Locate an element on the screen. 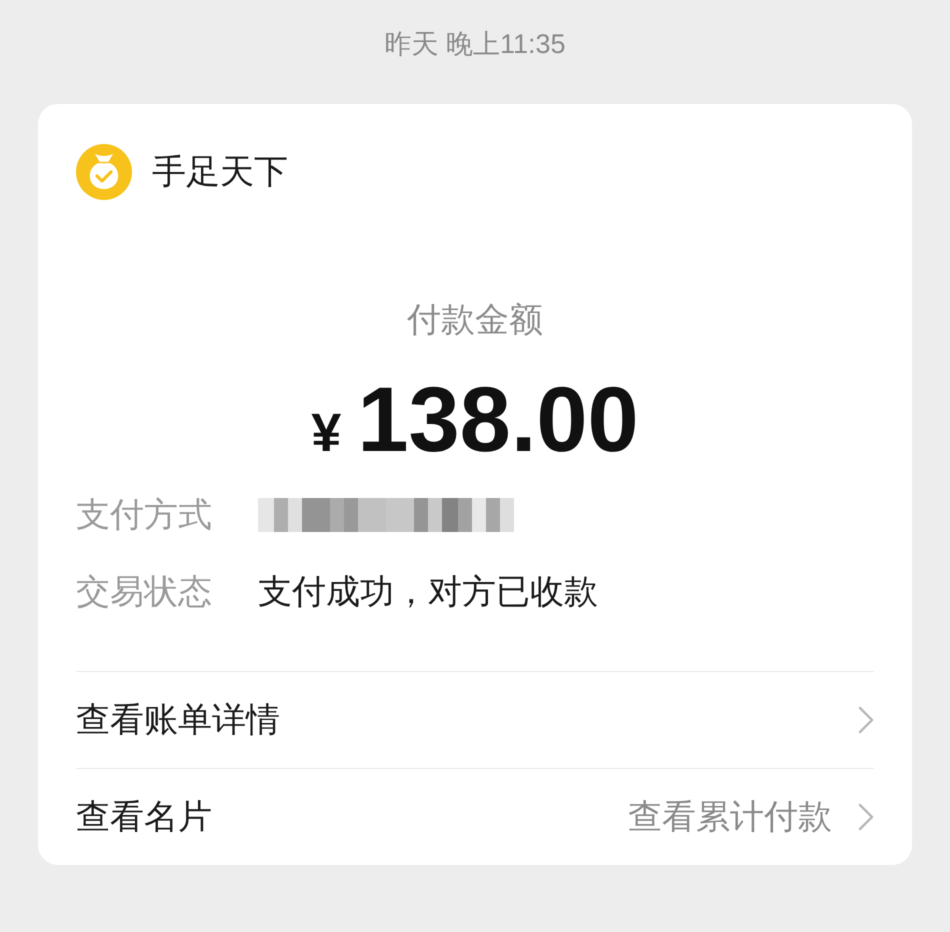 Image resolution: width=950 pixels, height=932 pixels. currency-symbol: ¥ is located at coordinates (326, 433).